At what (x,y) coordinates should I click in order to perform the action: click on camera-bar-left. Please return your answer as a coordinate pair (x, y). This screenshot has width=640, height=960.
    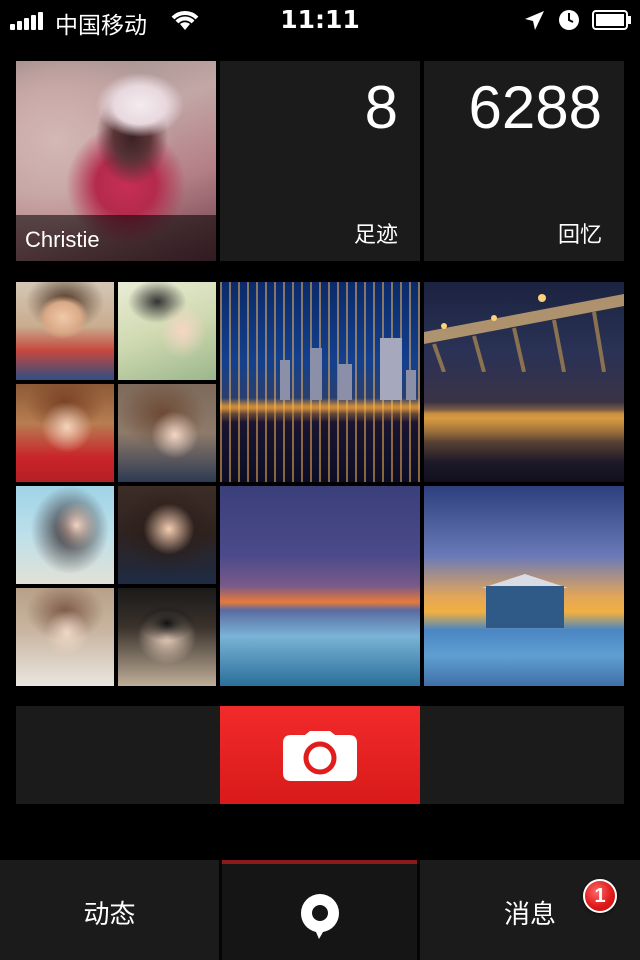
    Looking at the image, I should click on (118, 755).